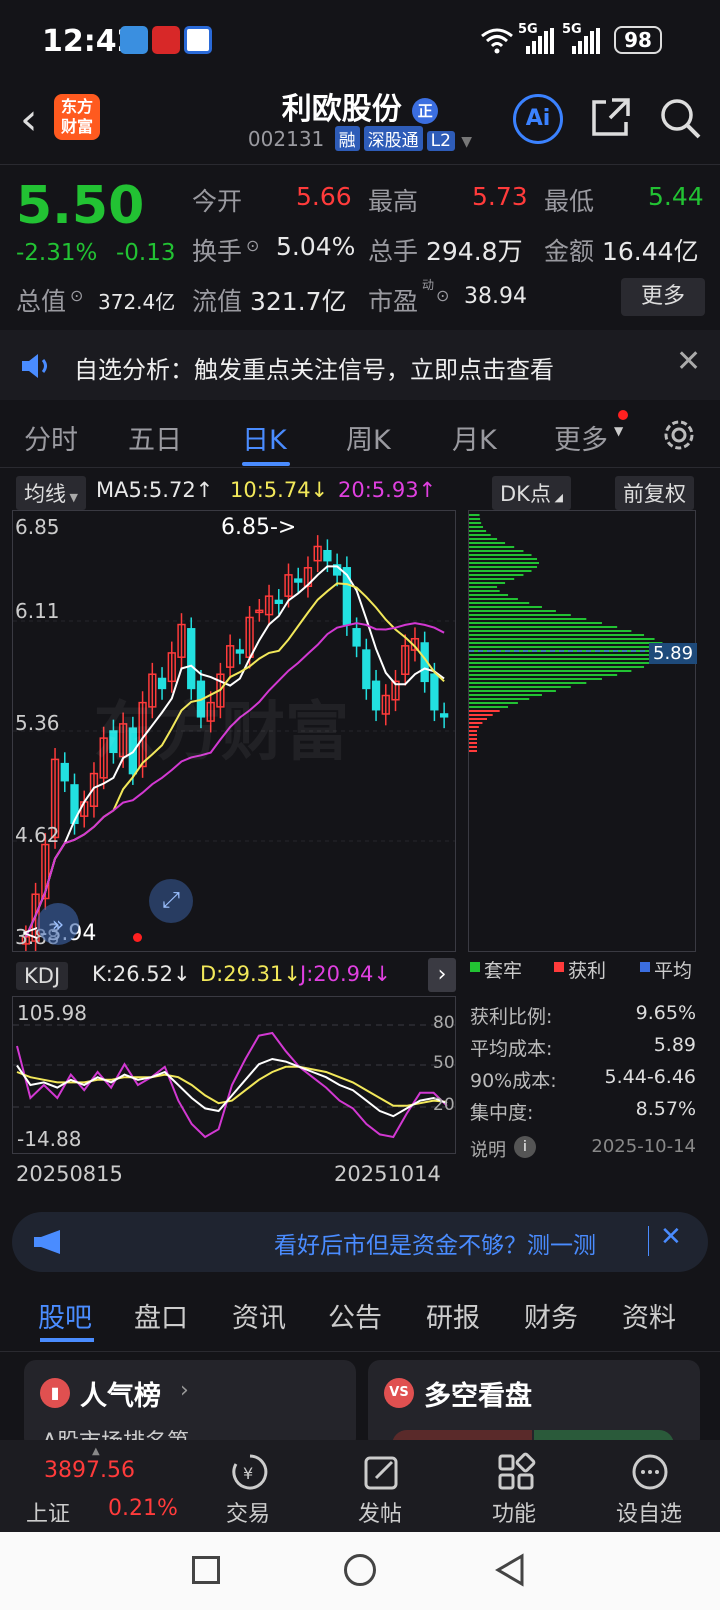  What do you see at coordinates (360, 1486) in the screenshot?
I see `bottom-navbar: 3897.56 上证 0.21% ▲ ¥ 交易 发帖 功能 设自选` at bounding box center [360, 1486].